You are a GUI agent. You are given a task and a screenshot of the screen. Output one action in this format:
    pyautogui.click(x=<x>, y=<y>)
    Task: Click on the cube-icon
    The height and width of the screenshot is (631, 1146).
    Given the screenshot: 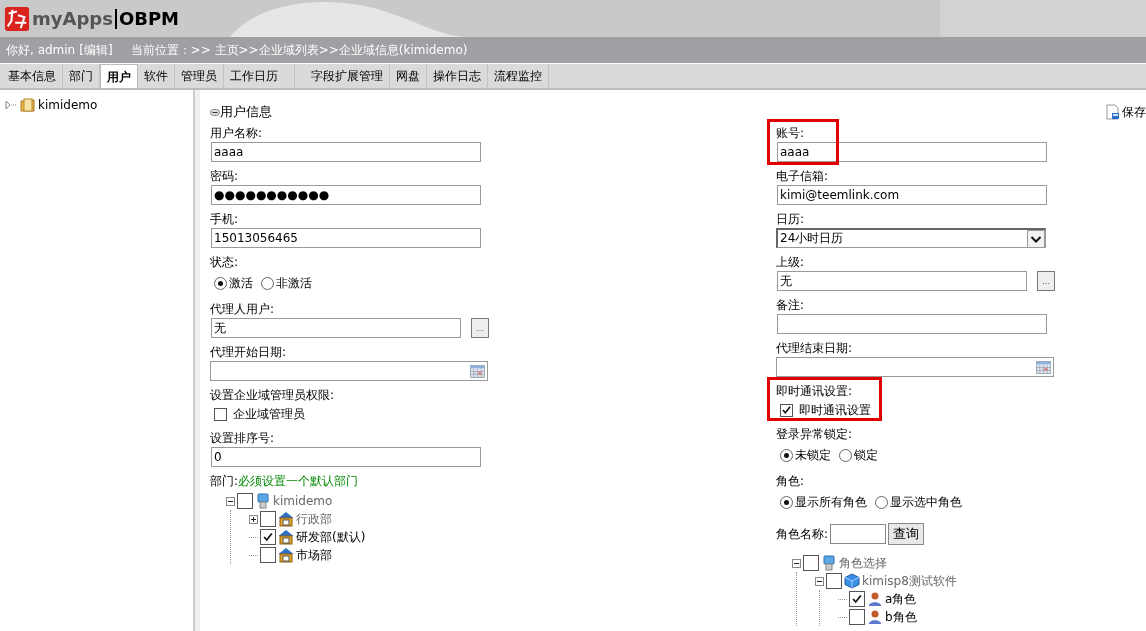 What is the action you would take?
    pyautogui.click(x=852, y=581)
    